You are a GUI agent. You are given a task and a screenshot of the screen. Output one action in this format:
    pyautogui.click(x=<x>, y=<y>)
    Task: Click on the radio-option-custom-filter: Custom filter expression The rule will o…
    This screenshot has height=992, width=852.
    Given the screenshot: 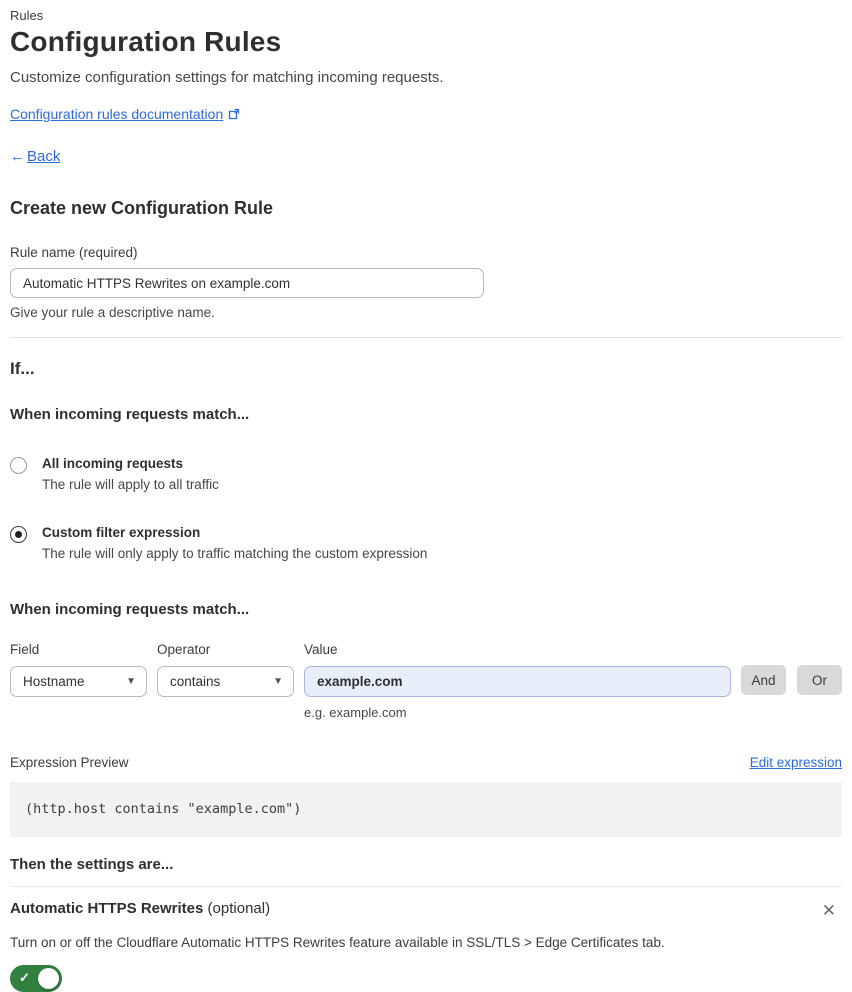 What is the action you would take?
    pyautogui.click(x=426, y=543)
    